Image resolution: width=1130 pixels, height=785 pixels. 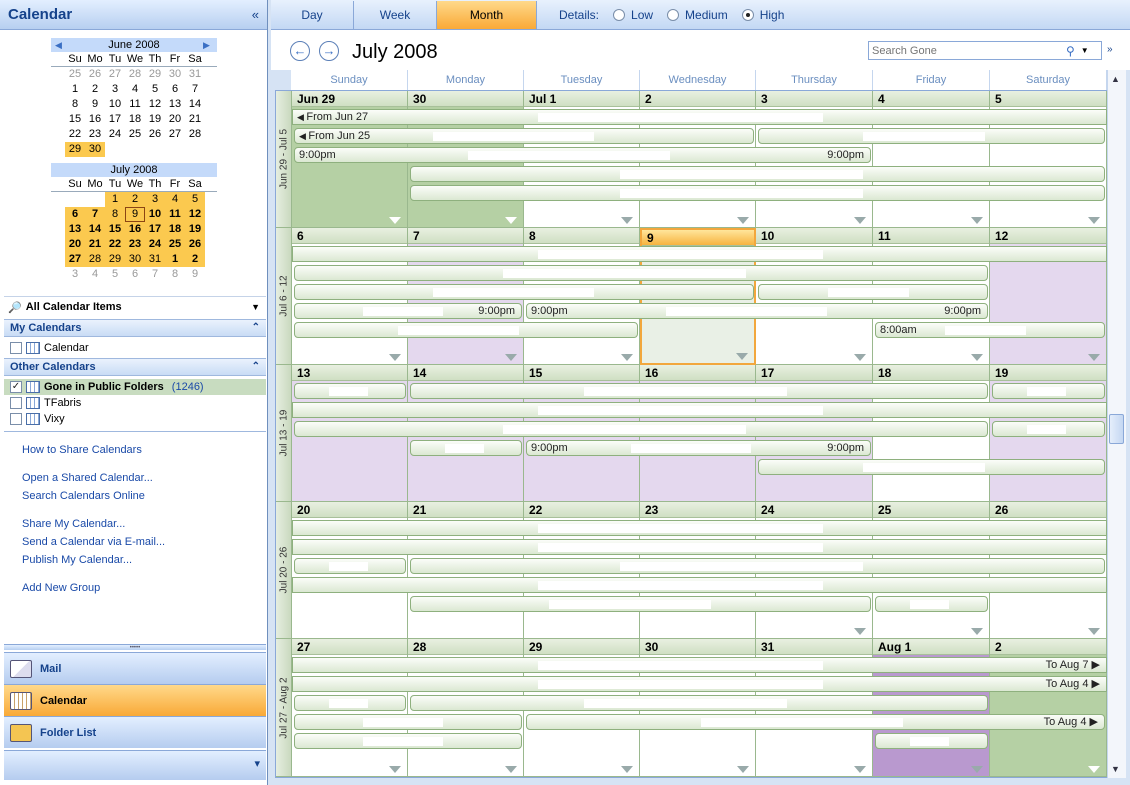 I want to click on week-label: Jun 29 - Jul 5, so click(x=284, y=159).